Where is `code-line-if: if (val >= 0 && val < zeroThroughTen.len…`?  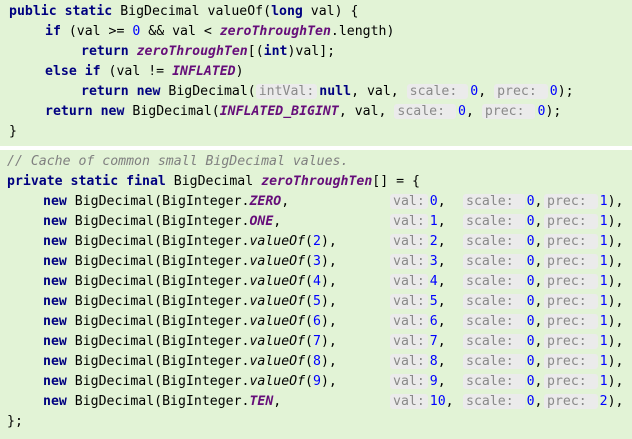
code-line-if: if (val >= 0 && val < zeroThroughTen.len… is located at coordinates (316, 32).